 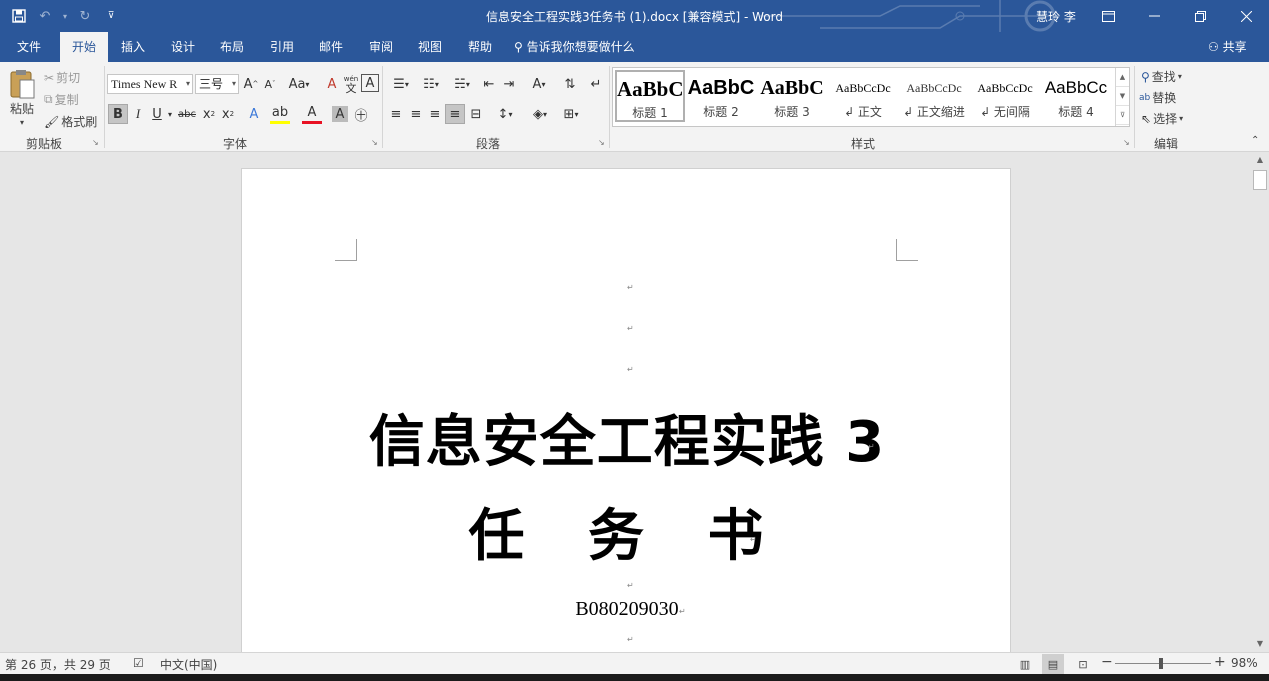 What do you see at coordinates (596, 84) in the screenshot?
I see `show-marks-icon: ↵` at bounding box center [596, 84].